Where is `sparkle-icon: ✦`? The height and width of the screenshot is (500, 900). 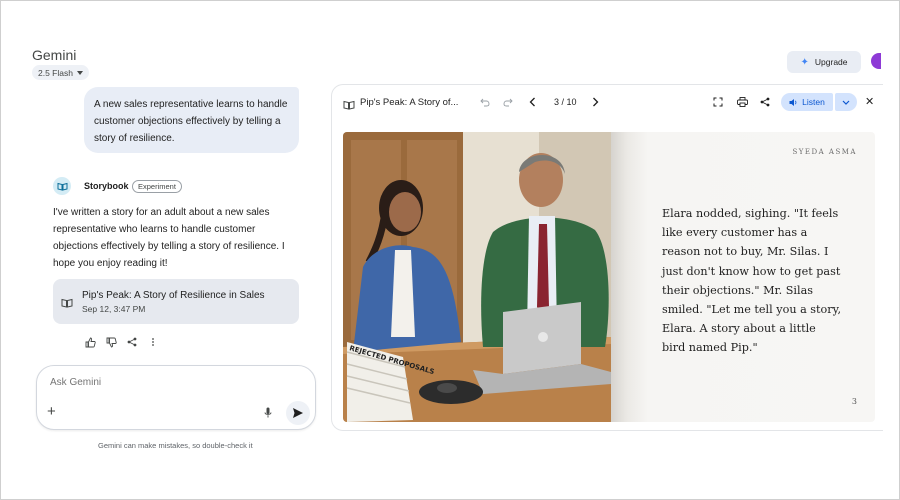 sparkle-icon: ✦ is located at coordinates (804, 62).